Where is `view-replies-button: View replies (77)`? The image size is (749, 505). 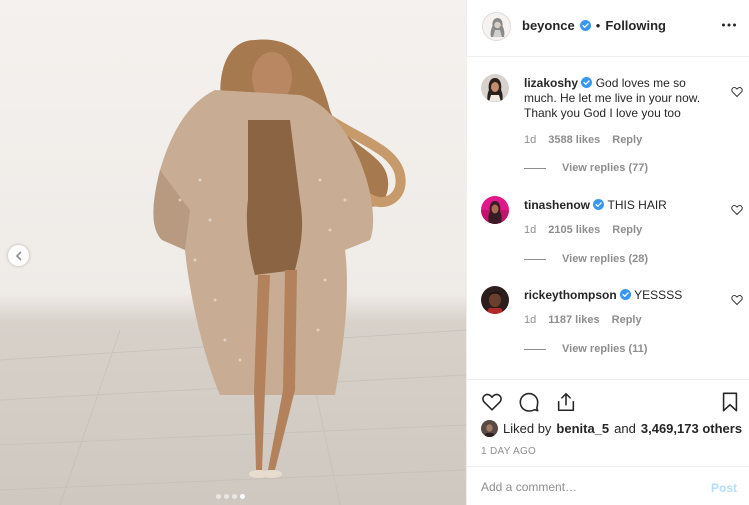 view-replies-button: View replies (77) is located at coordinates (586, 168).